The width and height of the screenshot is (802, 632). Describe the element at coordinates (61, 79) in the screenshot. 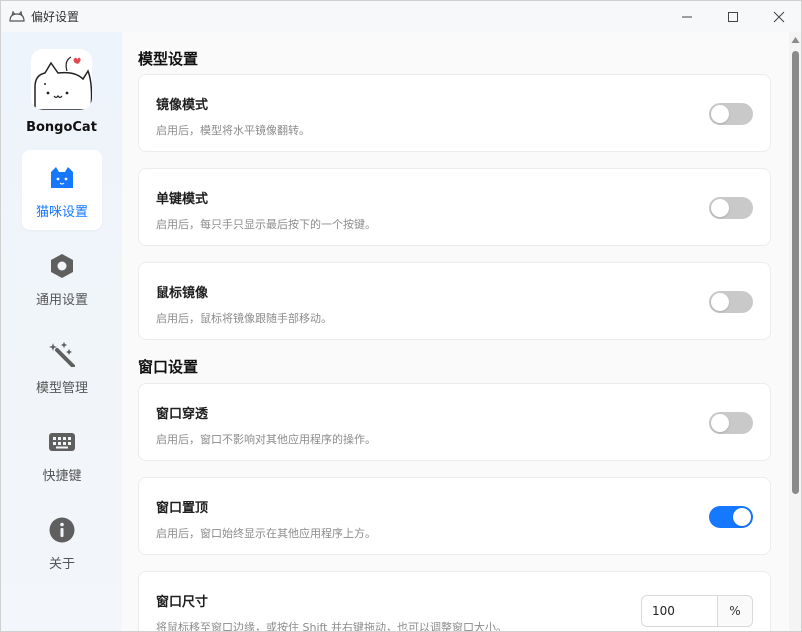

I see `app-logo` at that location.